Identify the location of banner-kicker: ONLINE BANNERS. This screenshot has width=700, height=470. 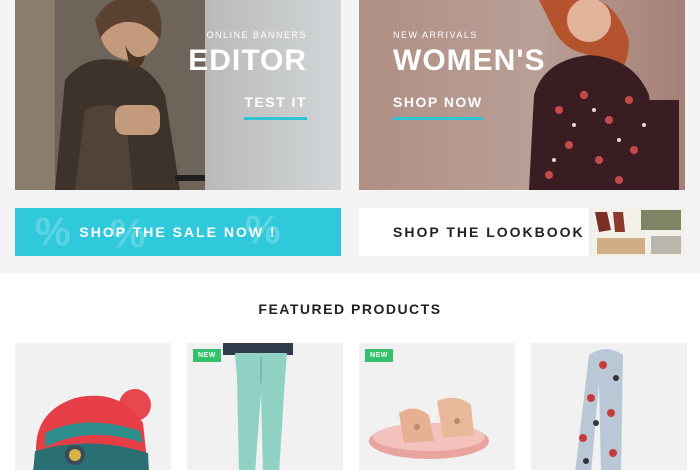
(256, 35).